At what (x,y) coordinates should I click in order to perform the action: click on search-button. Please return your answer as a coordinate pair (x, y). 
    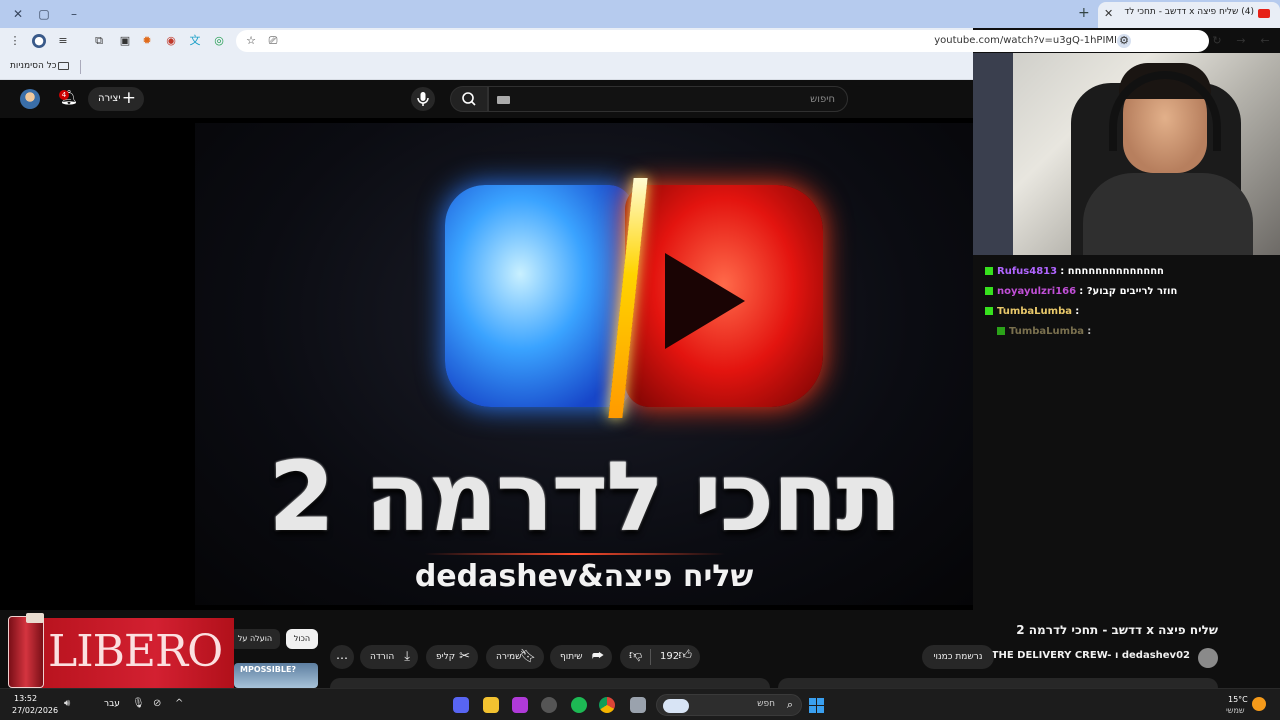
    Looking at the image, I should click on (469, 99).